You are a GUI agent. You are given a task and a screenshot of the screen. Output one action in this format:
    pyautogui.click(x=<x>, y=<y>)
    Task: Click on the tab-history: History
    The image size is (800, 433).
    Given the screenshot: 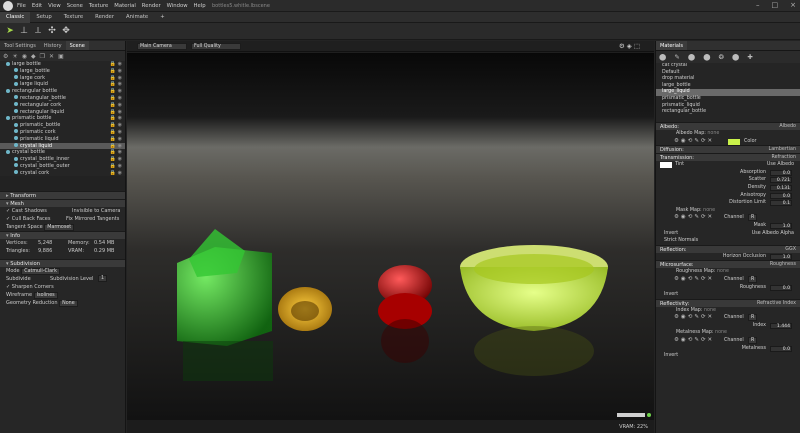 What is the action you would take?
    pyautogui.click(x=53, y=45)
    